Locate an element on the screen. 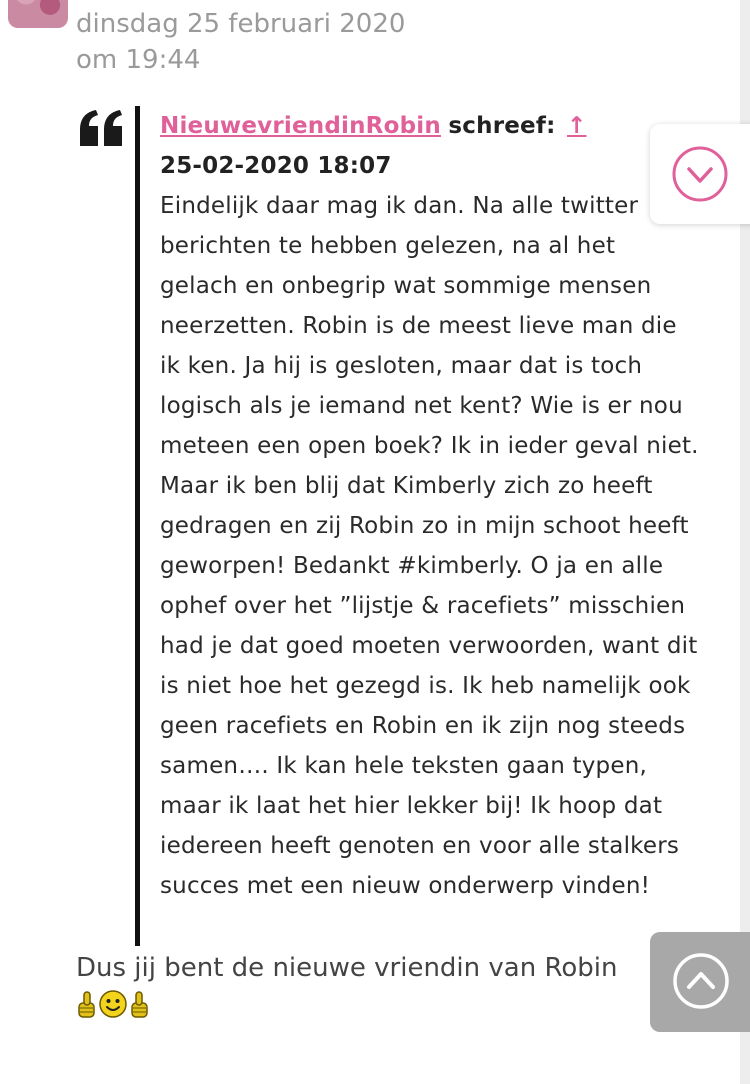 The width and height of the screenshot is (750, 1084). avatar is located at coordinates (38, 14).